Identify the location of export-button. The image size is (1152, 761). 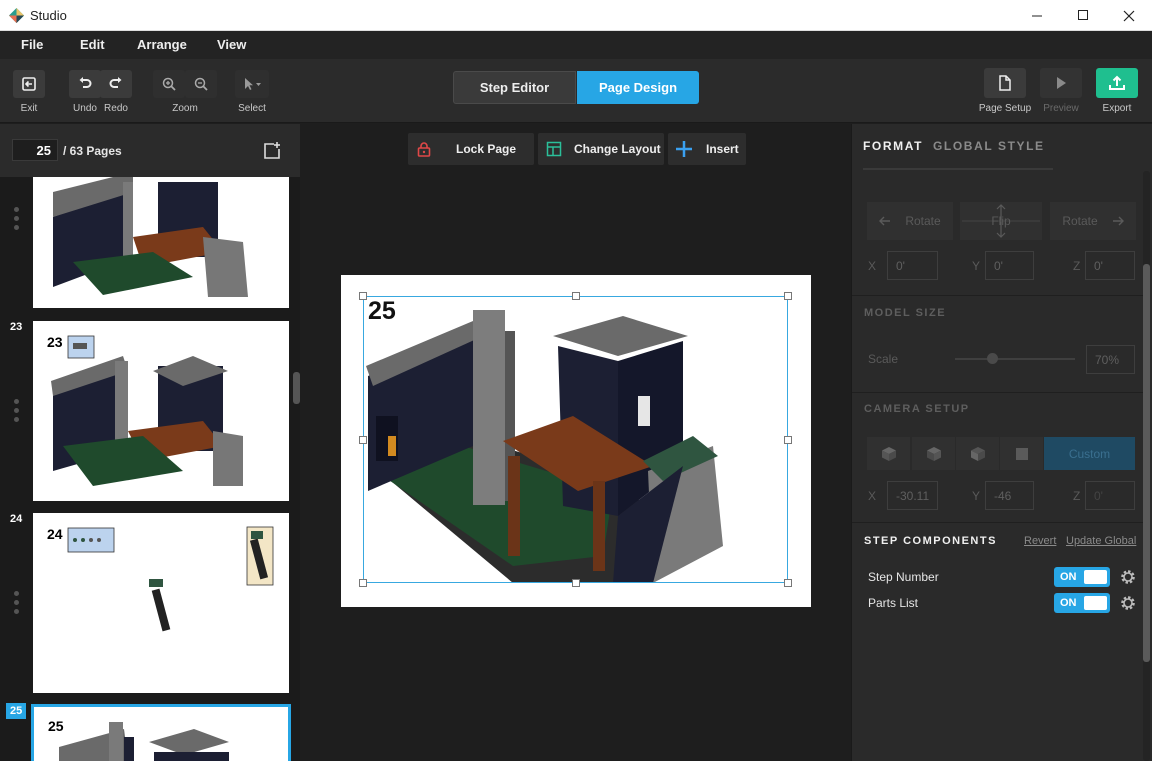
(1117, 83).